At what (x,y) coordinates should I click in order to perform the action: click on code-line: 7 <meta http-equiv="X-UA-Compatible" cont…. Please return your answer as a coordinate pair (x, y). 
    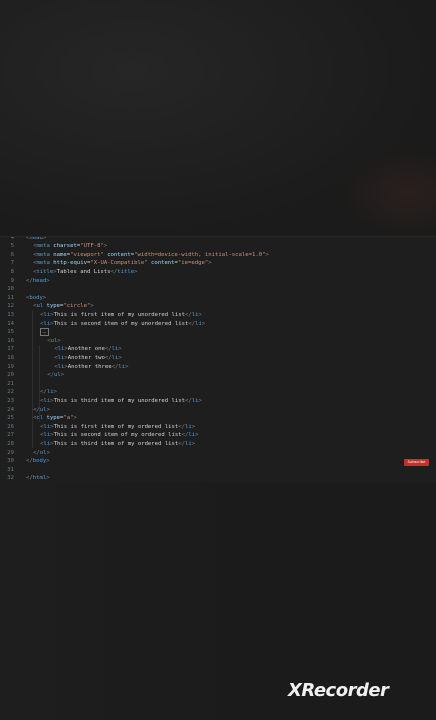
    Looking at the image, I should click on (218, 263).